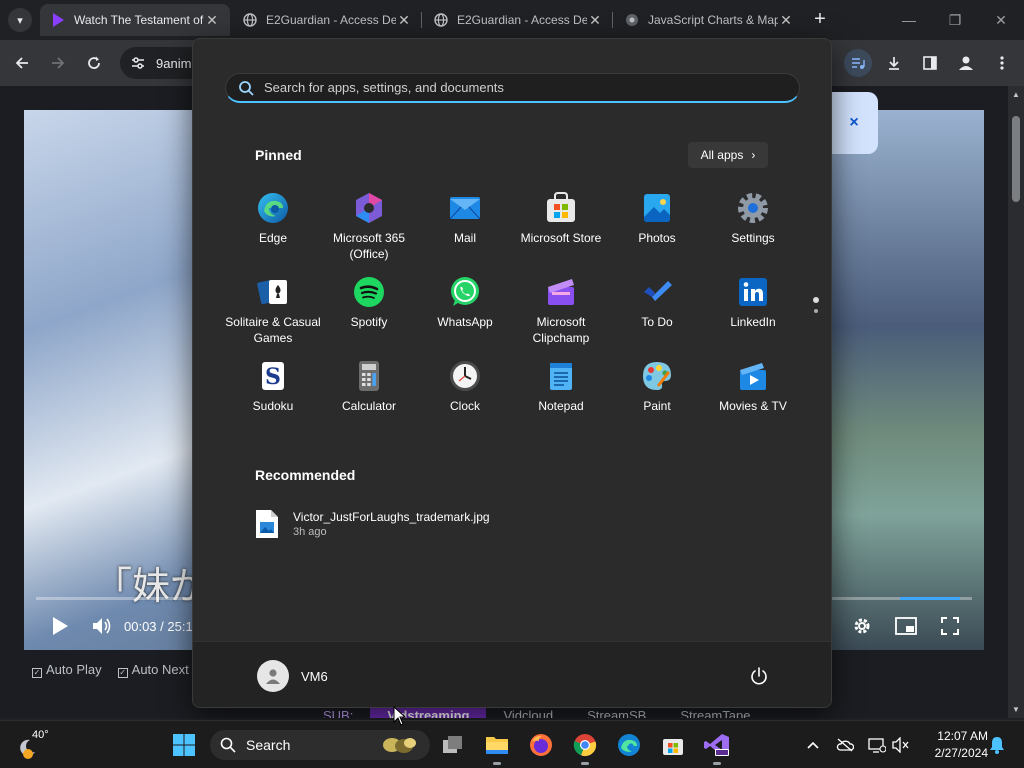 This screenshot has width=1024, height=768. I want to click on pinned-page-indicator, so click(816, 308).